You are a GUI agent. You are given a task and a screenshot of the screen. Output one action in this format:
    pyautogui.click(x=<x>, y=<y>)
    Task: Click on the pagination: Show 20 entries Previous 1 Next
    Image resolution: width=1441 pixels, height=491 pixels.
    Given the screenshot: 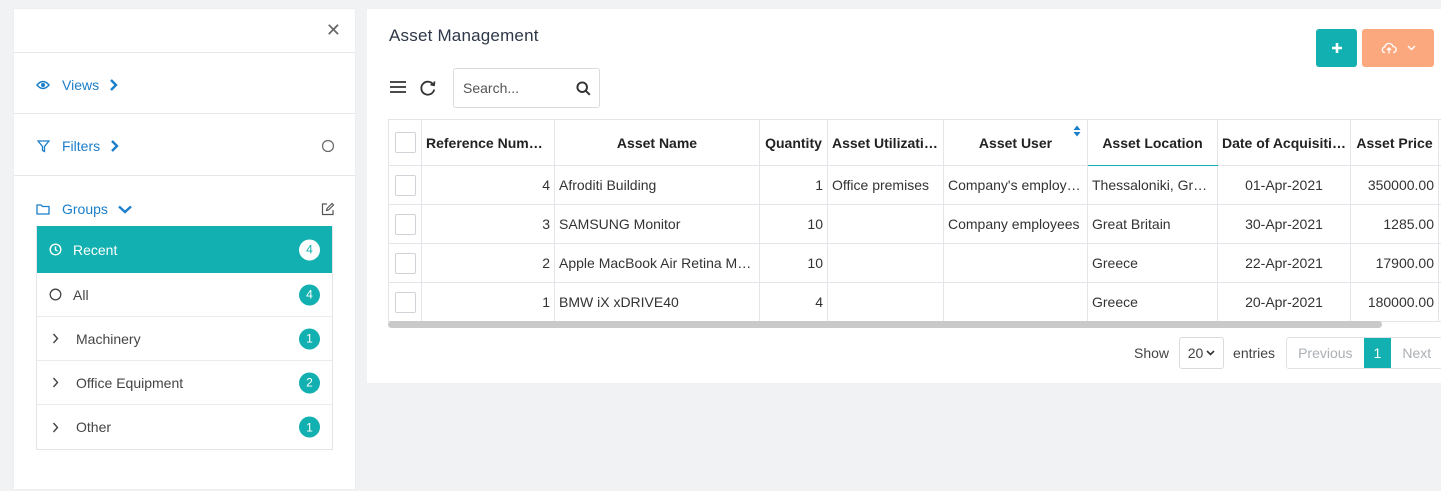 What is the action you would take?
    pyautogui.click(x=1287, y=353)
    